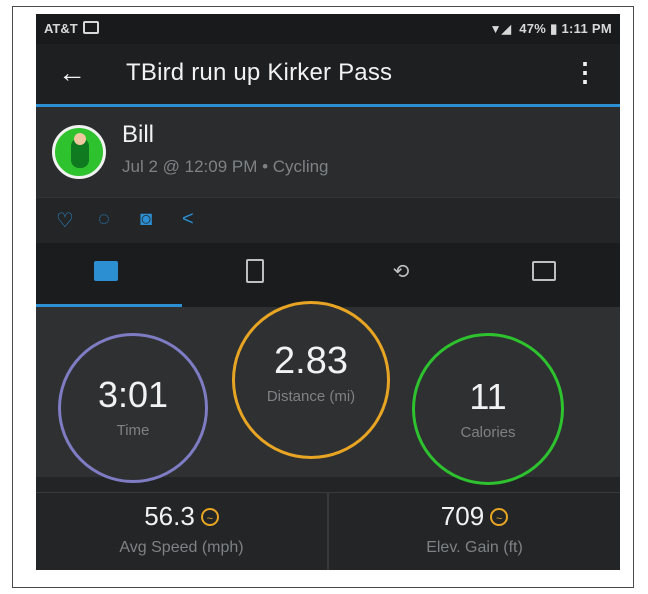  I want to click on elev-gain-metric: 709 ~ Elev. Gain (ft), so click(474, 531).